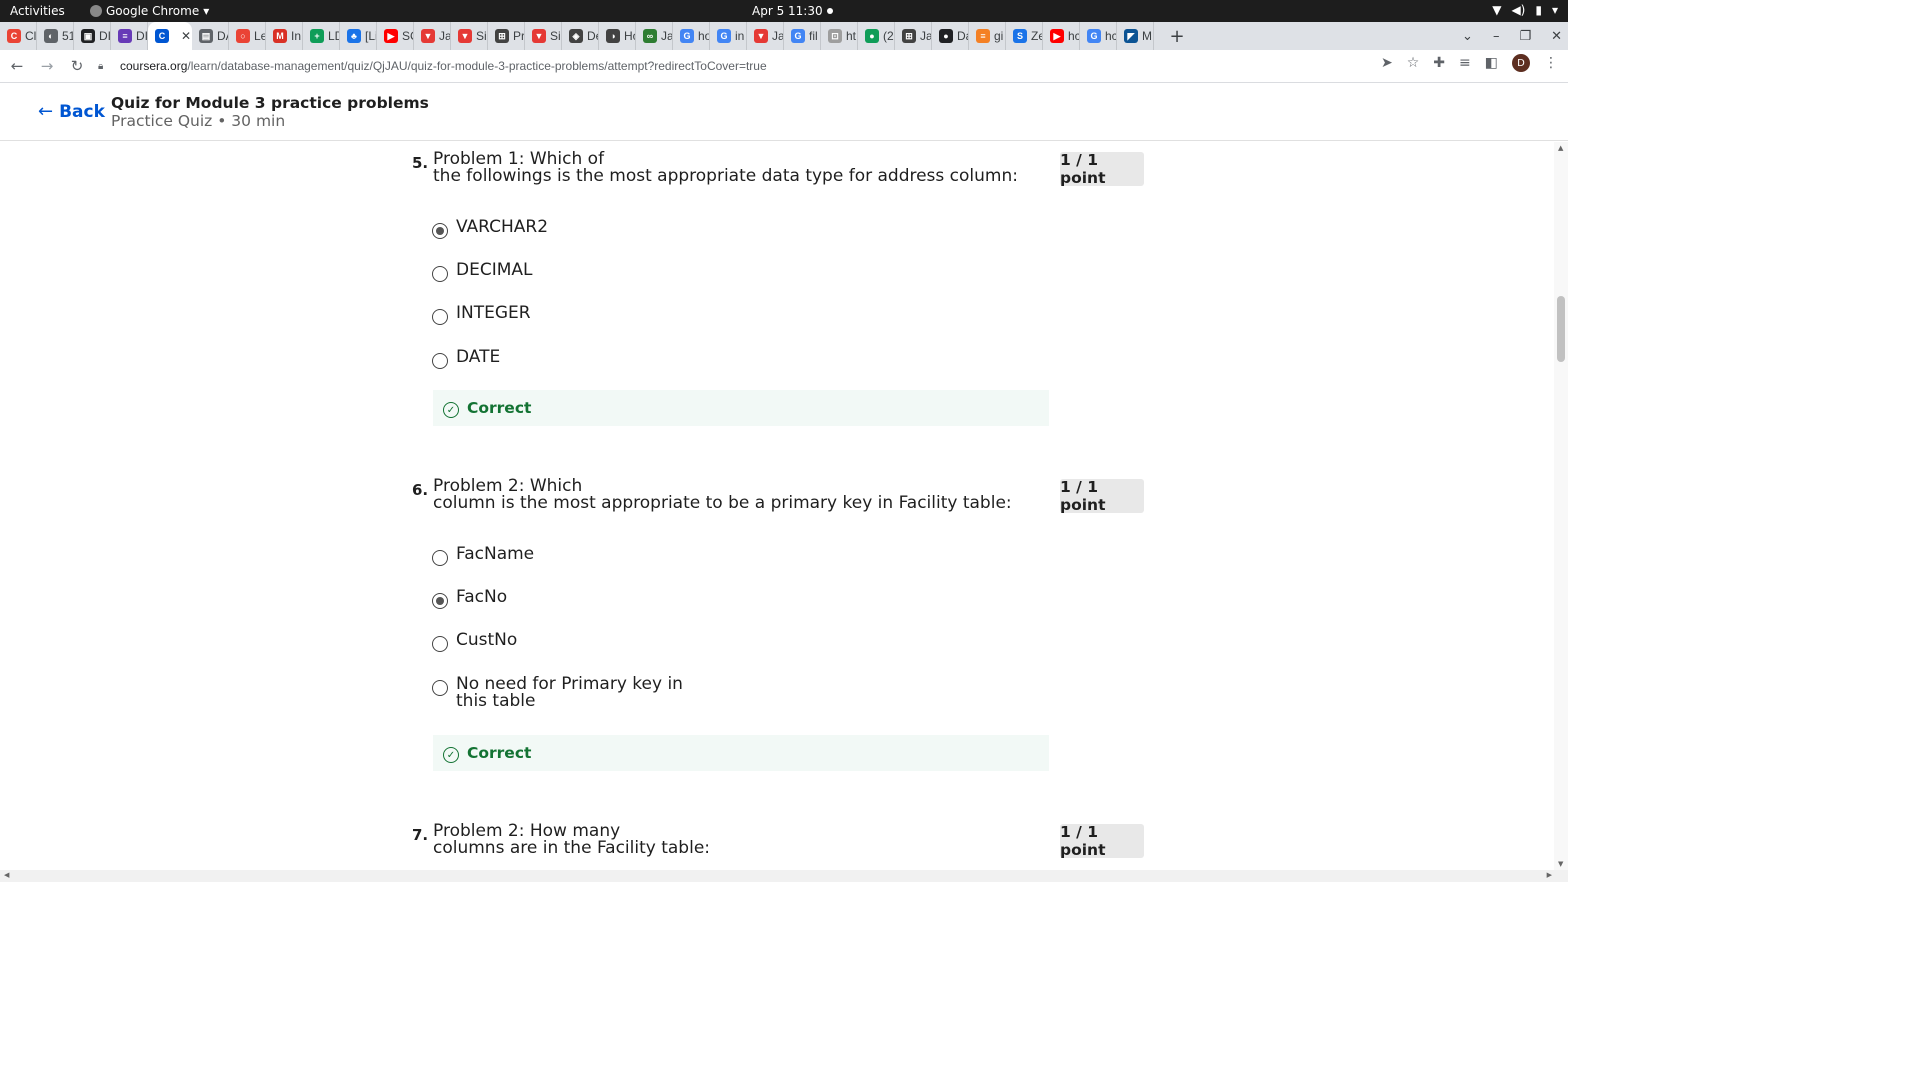 The width and height of the screenshot is (1920, 1080). What do you see at coordinates (149, 11) in the screenshot?
I see `app-menu: Google Chrome ▾` at bounding box center [149, 11].